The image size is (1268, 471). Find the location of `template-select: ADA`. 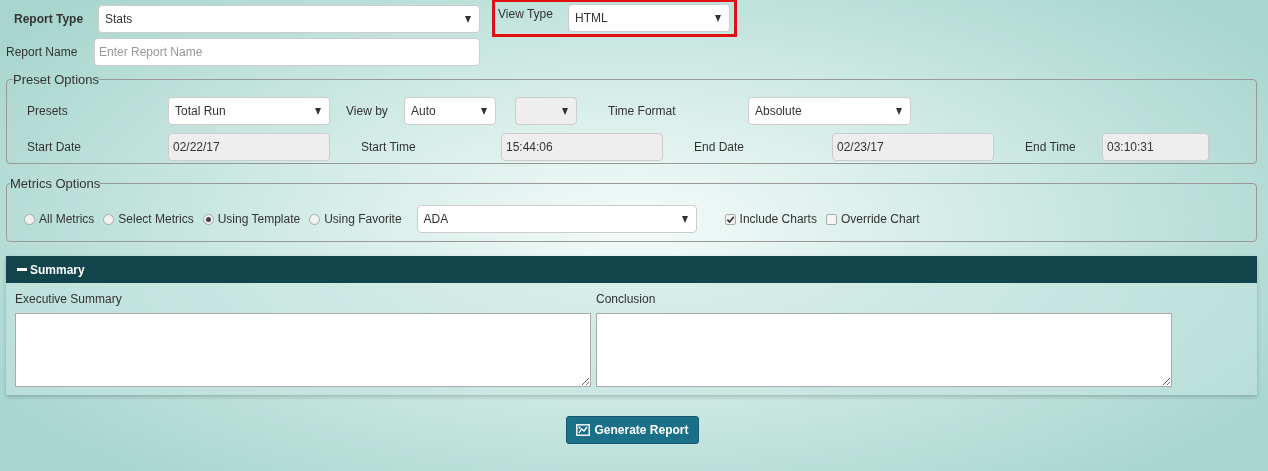

template-select: ADA is located at coordinates (556, 219).